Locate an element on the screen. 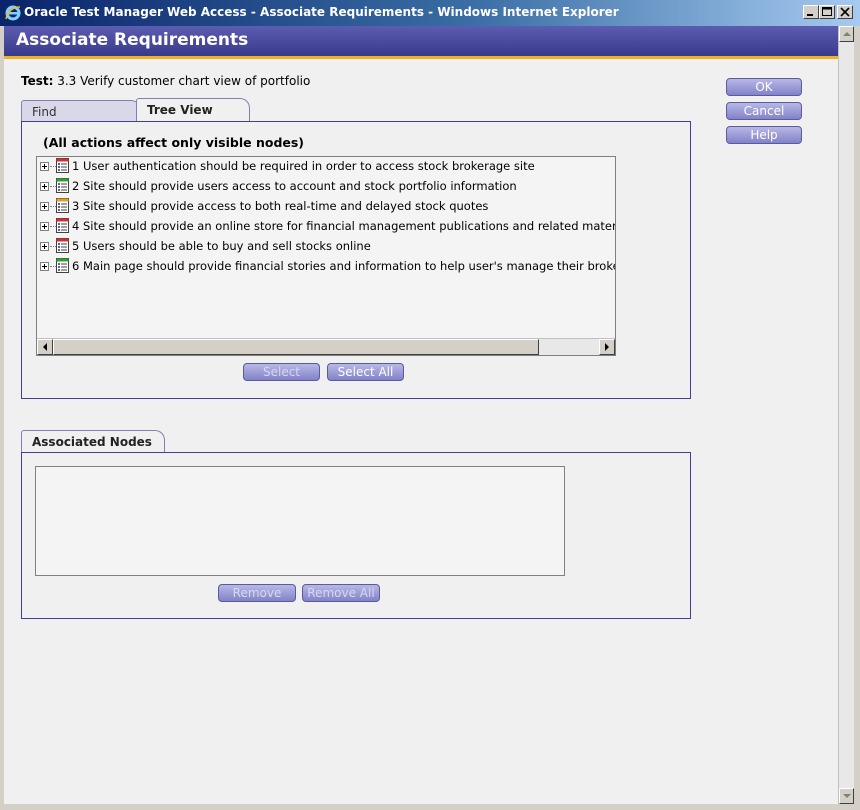 This screenshot has width=860, height=810. help-button: Help is located at coordinates (764, 135).